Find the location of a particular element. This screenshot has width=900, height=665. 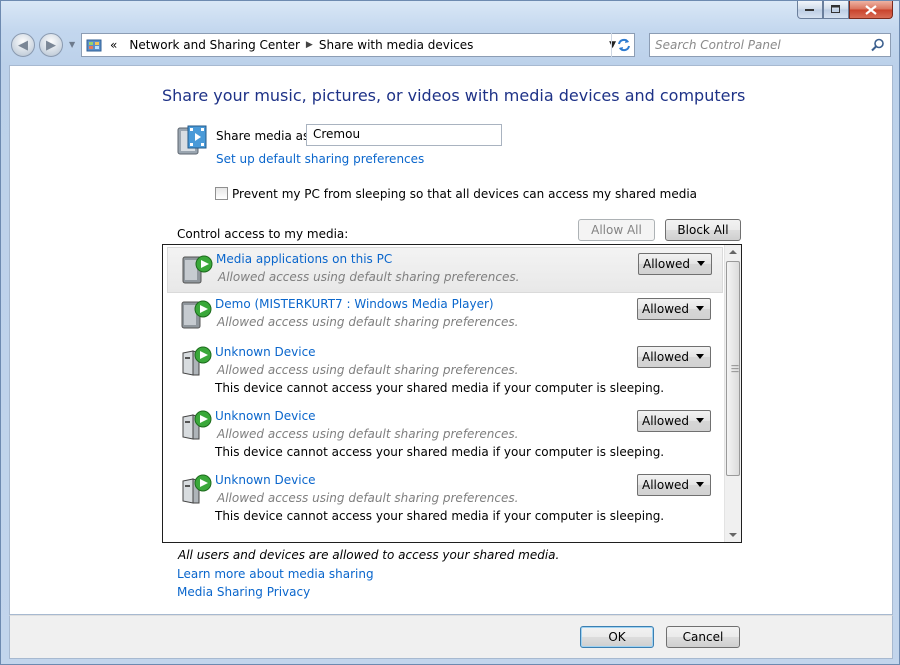

close-button is located at coordinates (871, 10).